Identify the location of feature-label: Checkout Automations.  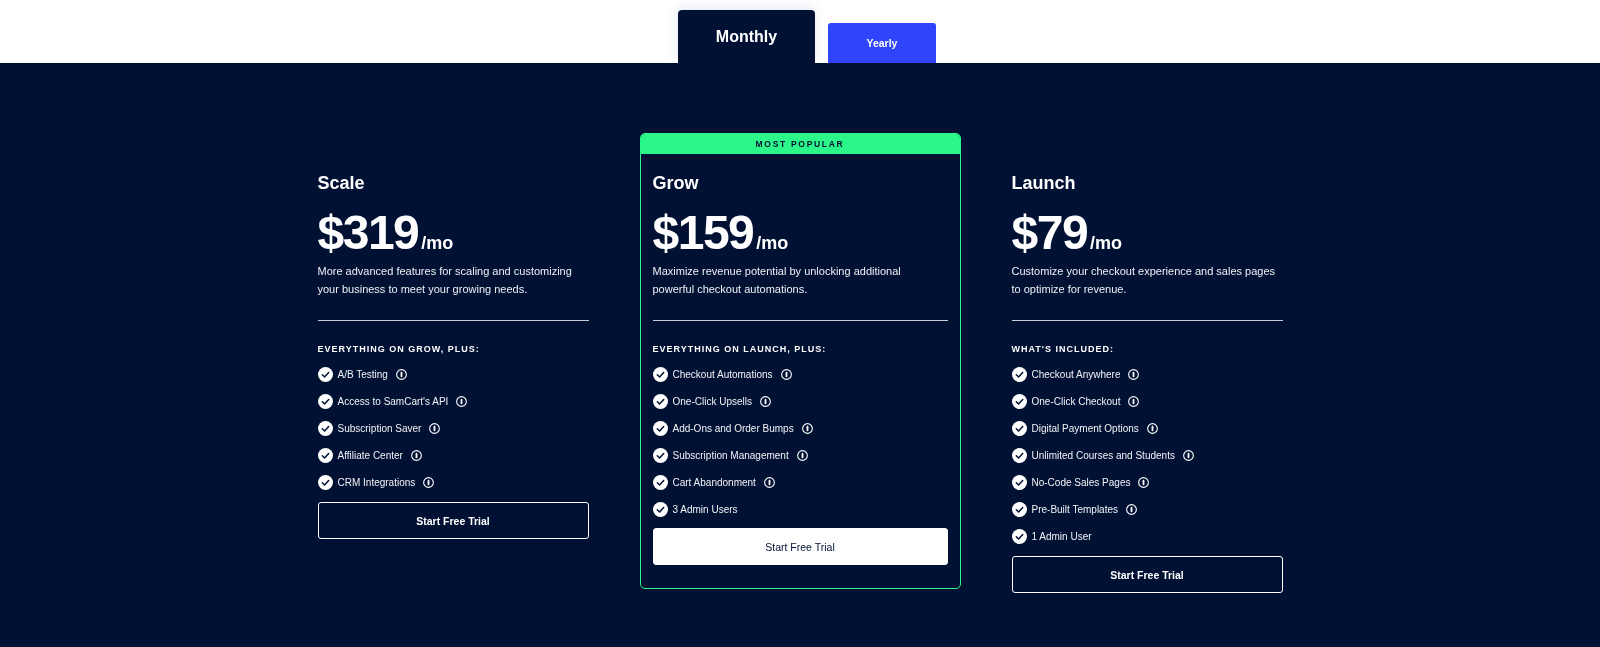
(722, 374).